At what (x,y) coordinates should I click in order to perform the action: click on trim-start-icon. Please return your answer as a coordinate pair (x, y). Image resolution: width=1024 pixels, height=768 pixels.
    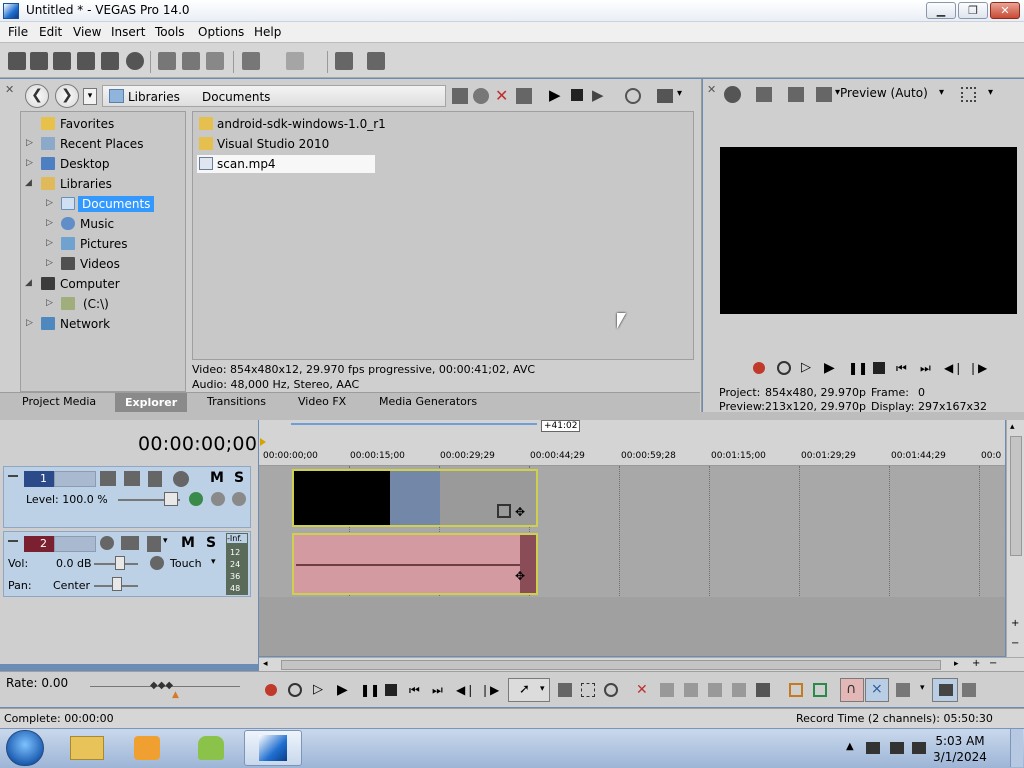
    Looking at the image, I should click on (691, 690).